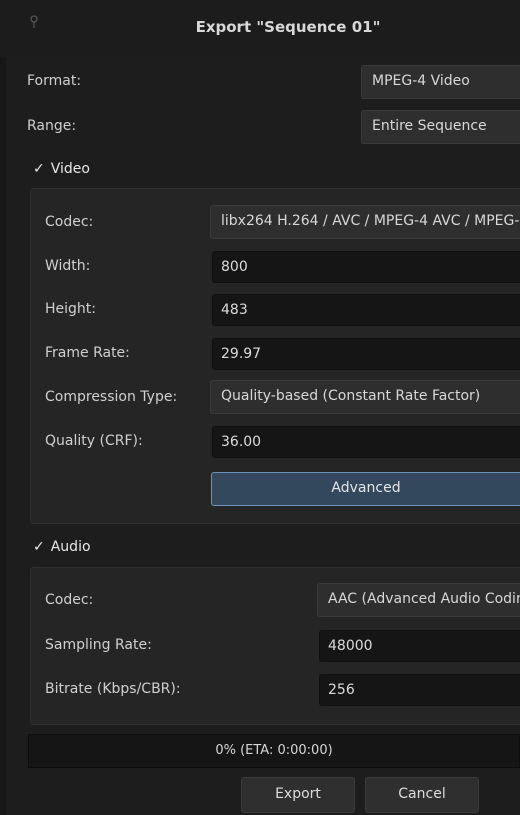 The height and width of the screenshot is (815, 520). Describe the element at coordinates (54, 81) in the screenshot. I see `format-label: Format:` at that location.